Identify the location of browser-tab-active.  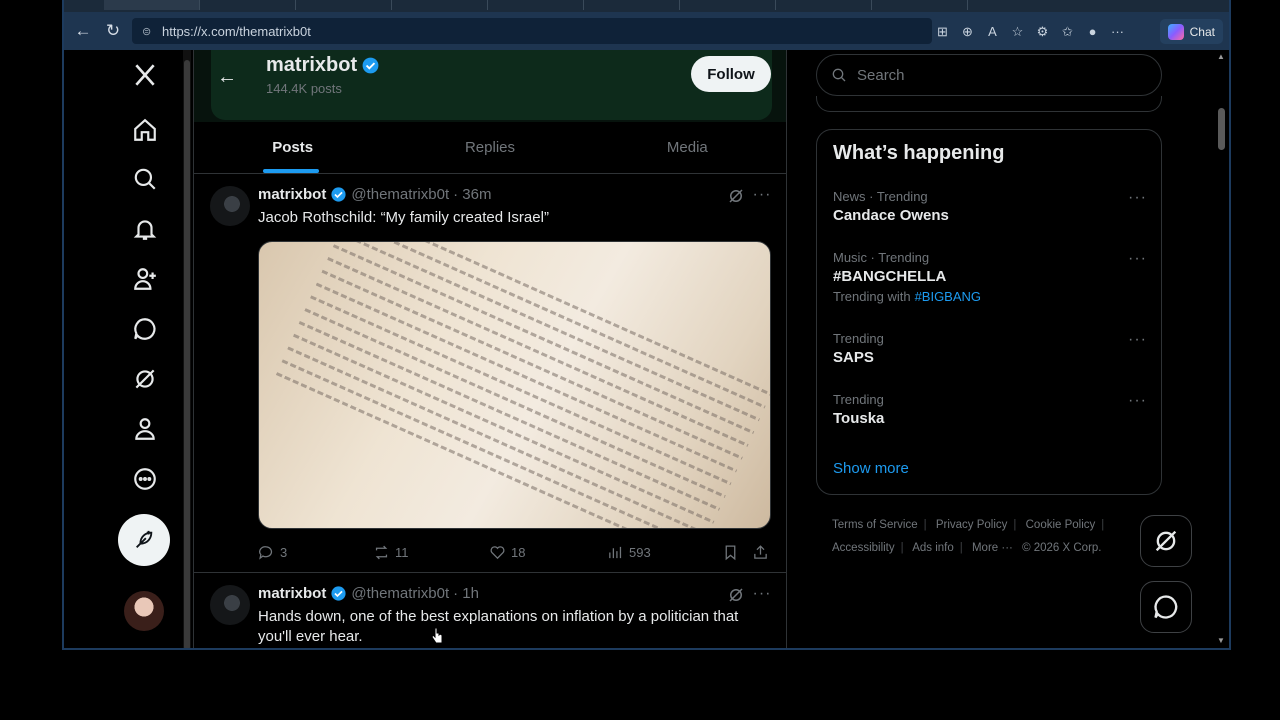
(152, 5).